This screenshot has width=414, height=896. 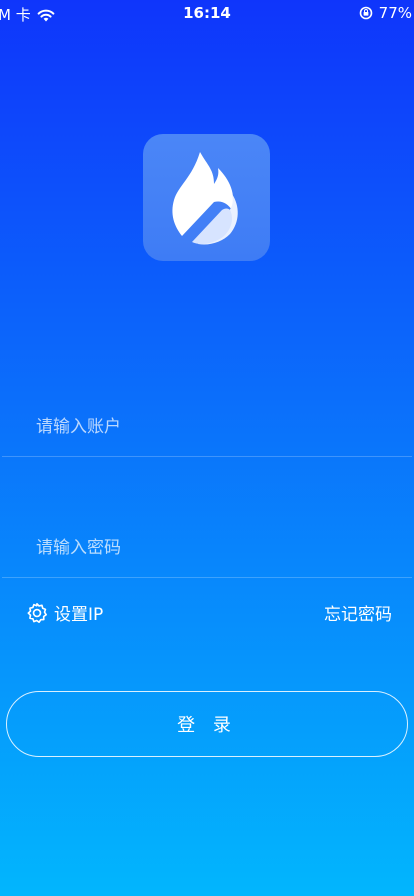 What do you see at coordinates (37, 612) in the screenshot?
I see `gear-icon` at bounding box center [37, 612].